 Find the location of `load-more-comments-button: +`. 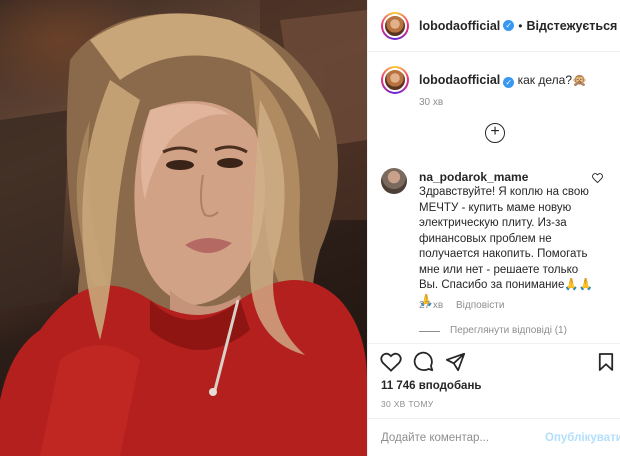

load-more-comments-button: + is located at coordinates (495, 133).